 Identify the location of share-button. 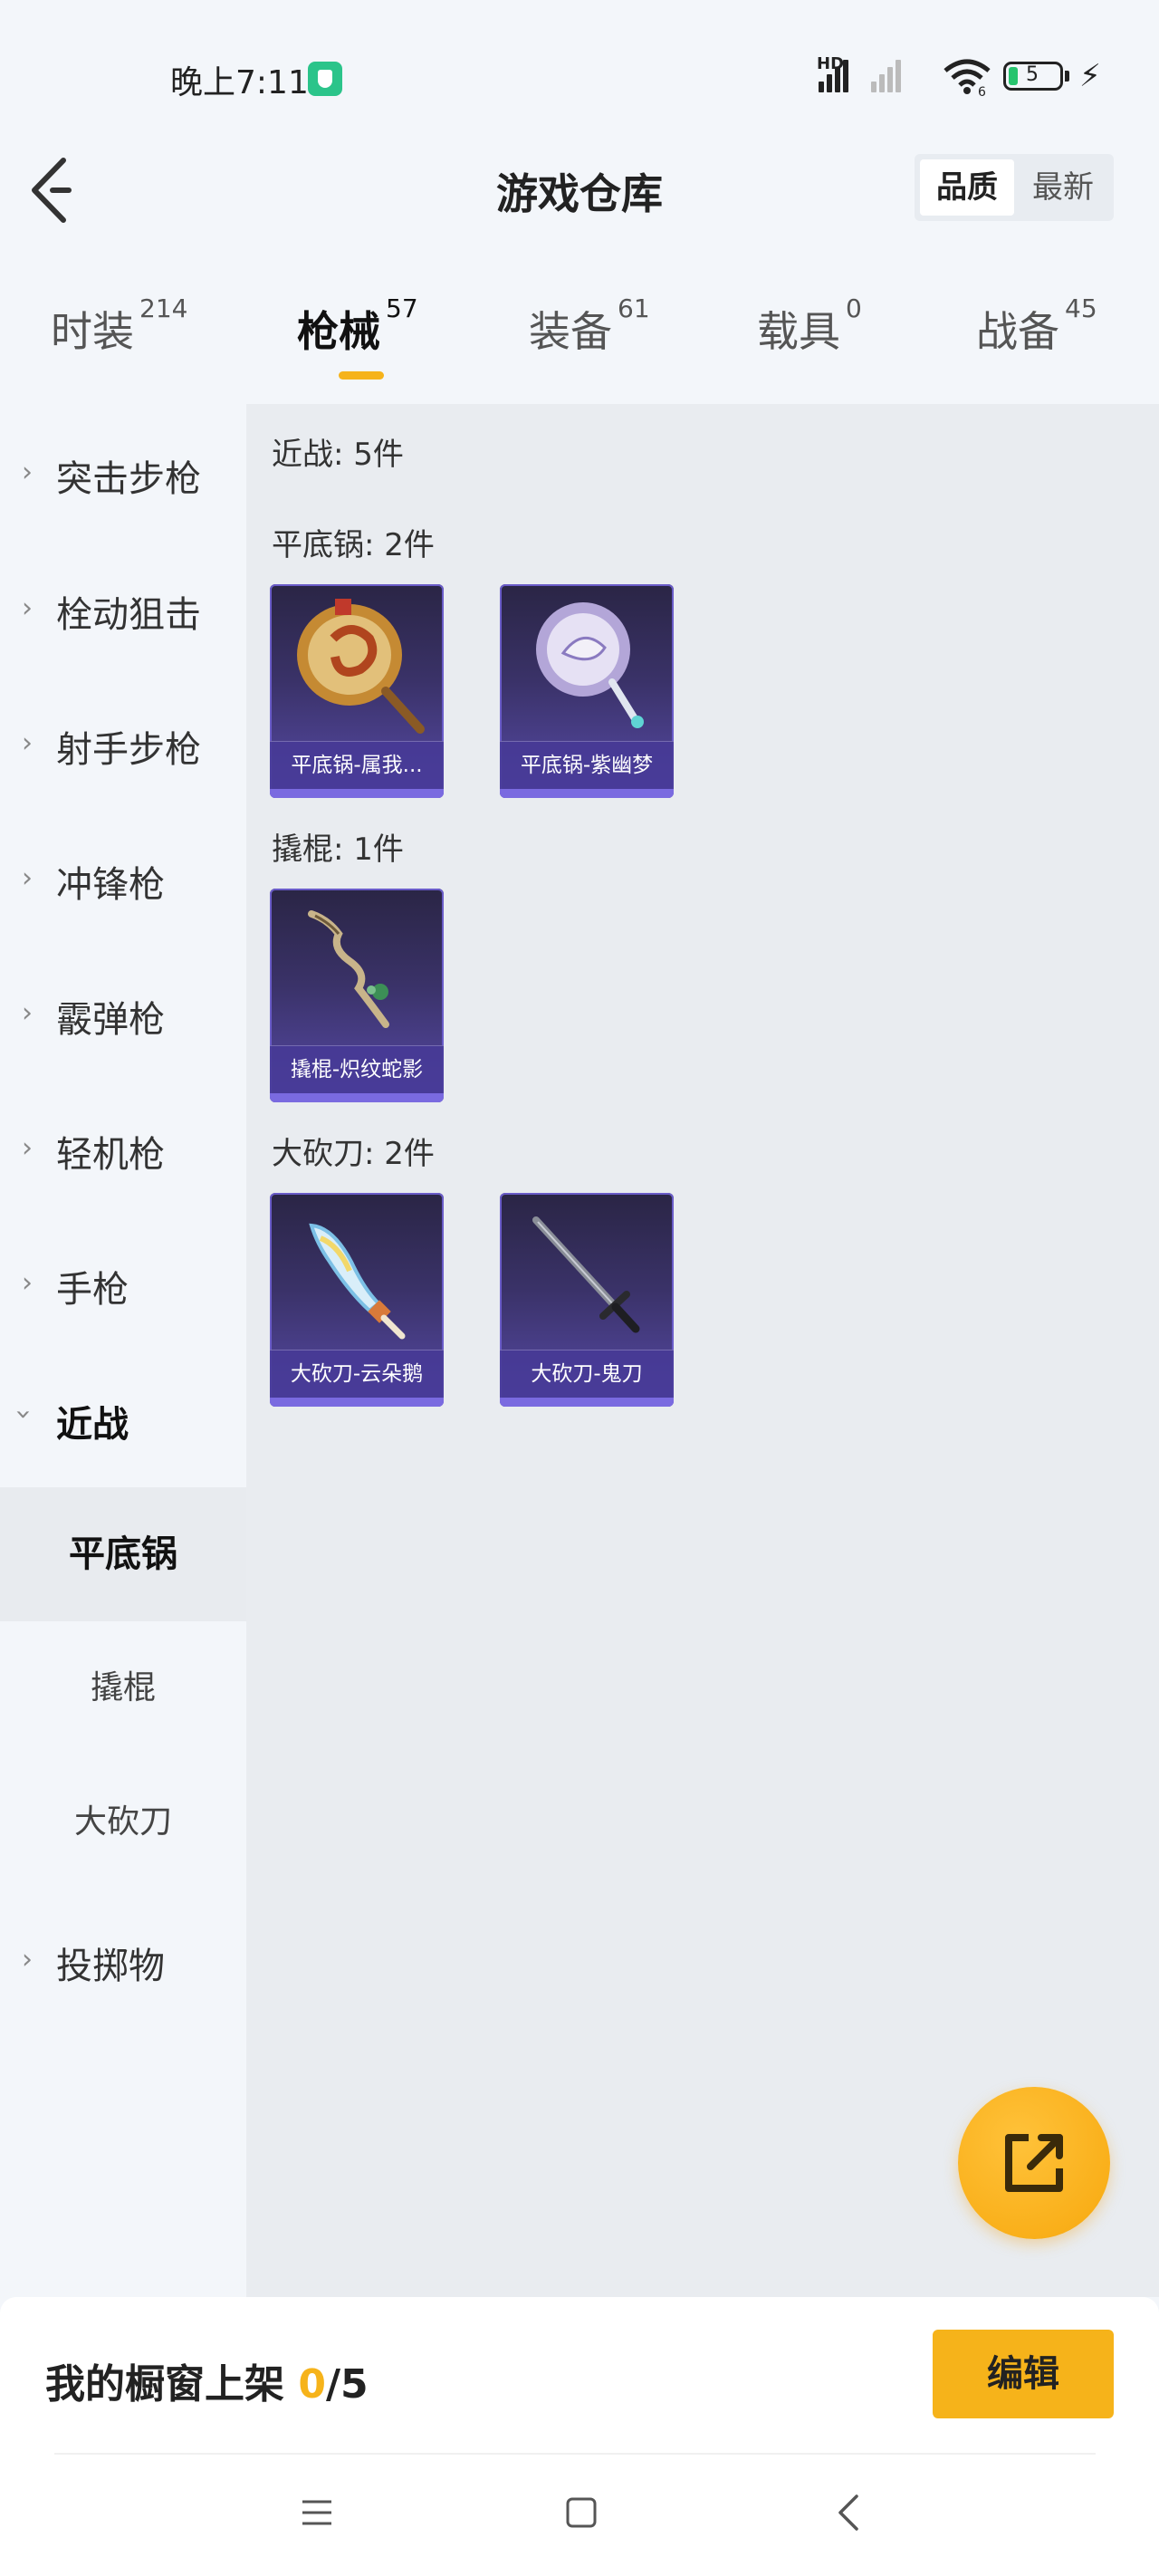
(1034, 2163).